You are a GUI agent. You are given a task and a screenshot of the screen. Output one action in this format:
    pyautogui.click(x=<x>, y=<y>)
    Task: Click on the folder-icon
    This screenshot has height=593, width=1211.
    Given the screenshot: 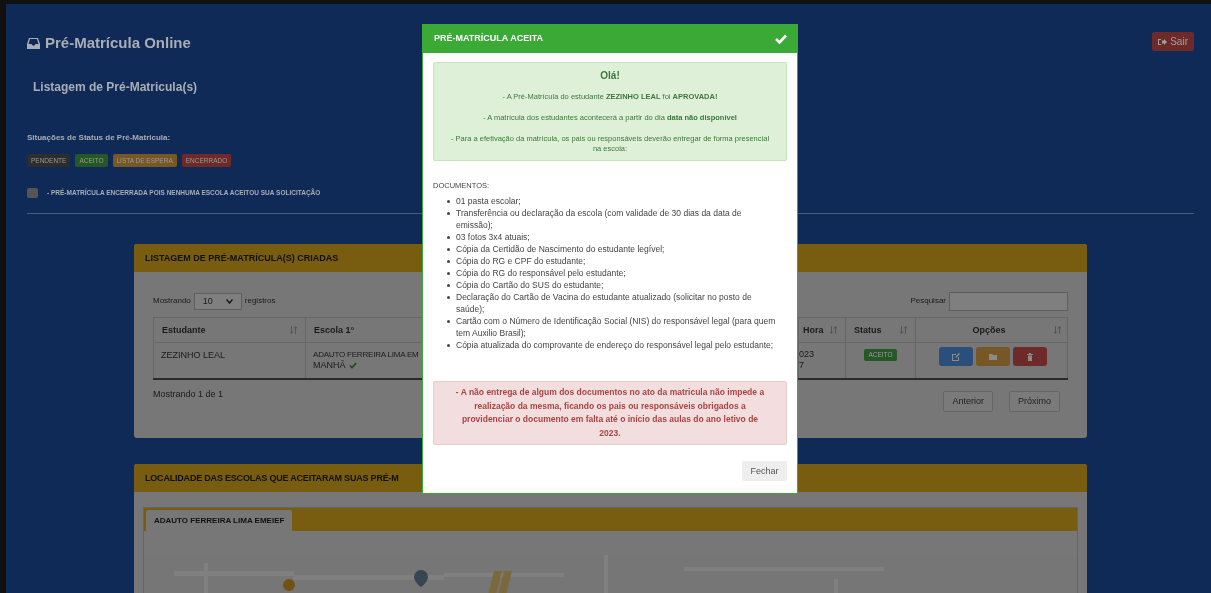 What is the action you would take?
    pyautogui.click(x=992, y=356)
    